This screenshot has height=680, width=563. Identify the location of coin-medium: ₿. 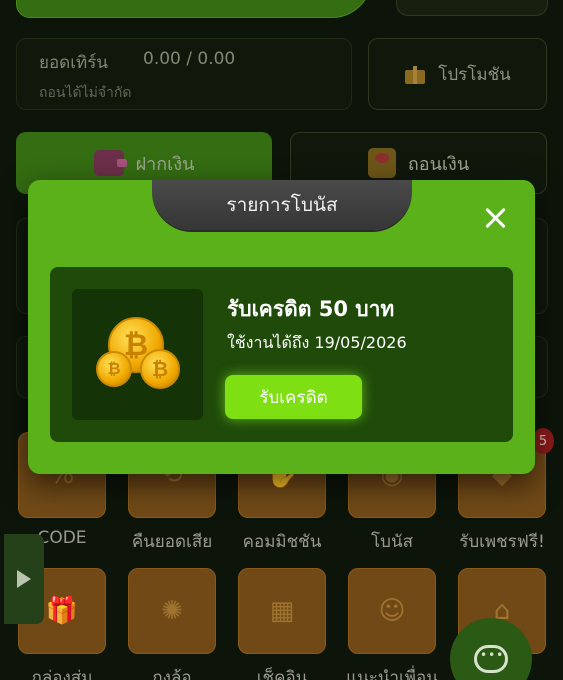
(160, 369).